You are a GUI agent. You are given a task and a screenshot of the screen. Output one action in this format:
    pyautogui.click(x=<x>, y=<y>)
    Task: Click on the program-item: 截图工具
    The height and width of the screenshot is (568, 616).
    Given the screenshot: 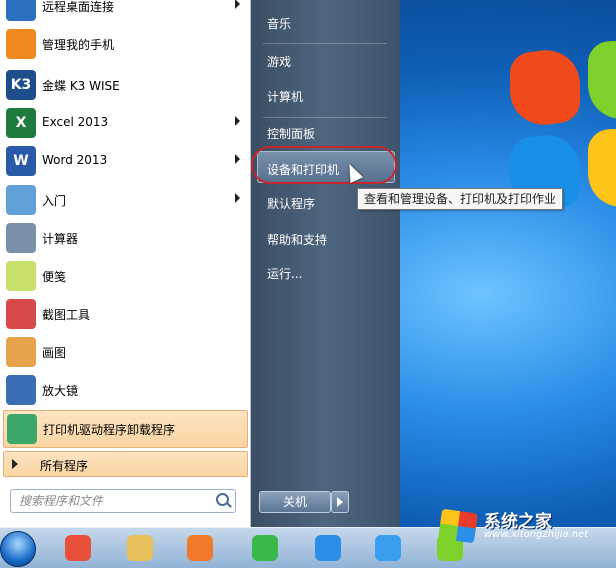 What is the action you would take?
    pyautogui.click(x=124, y=314)
    